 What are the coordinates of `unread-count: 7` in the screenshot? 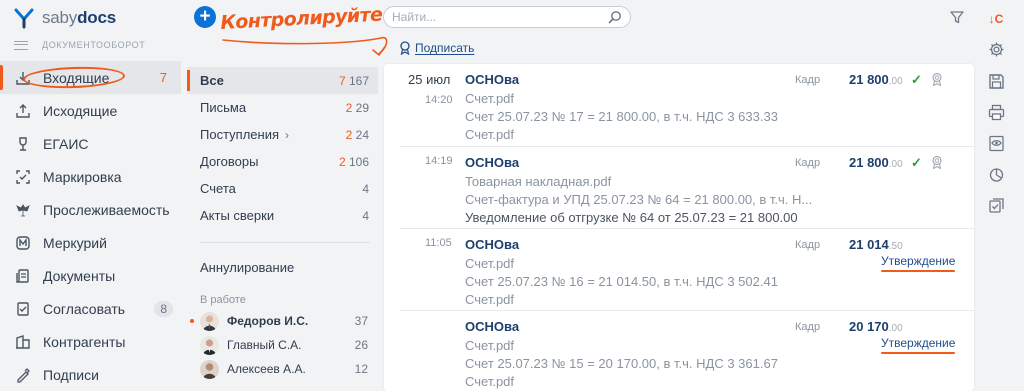 It's located at (163, 77).